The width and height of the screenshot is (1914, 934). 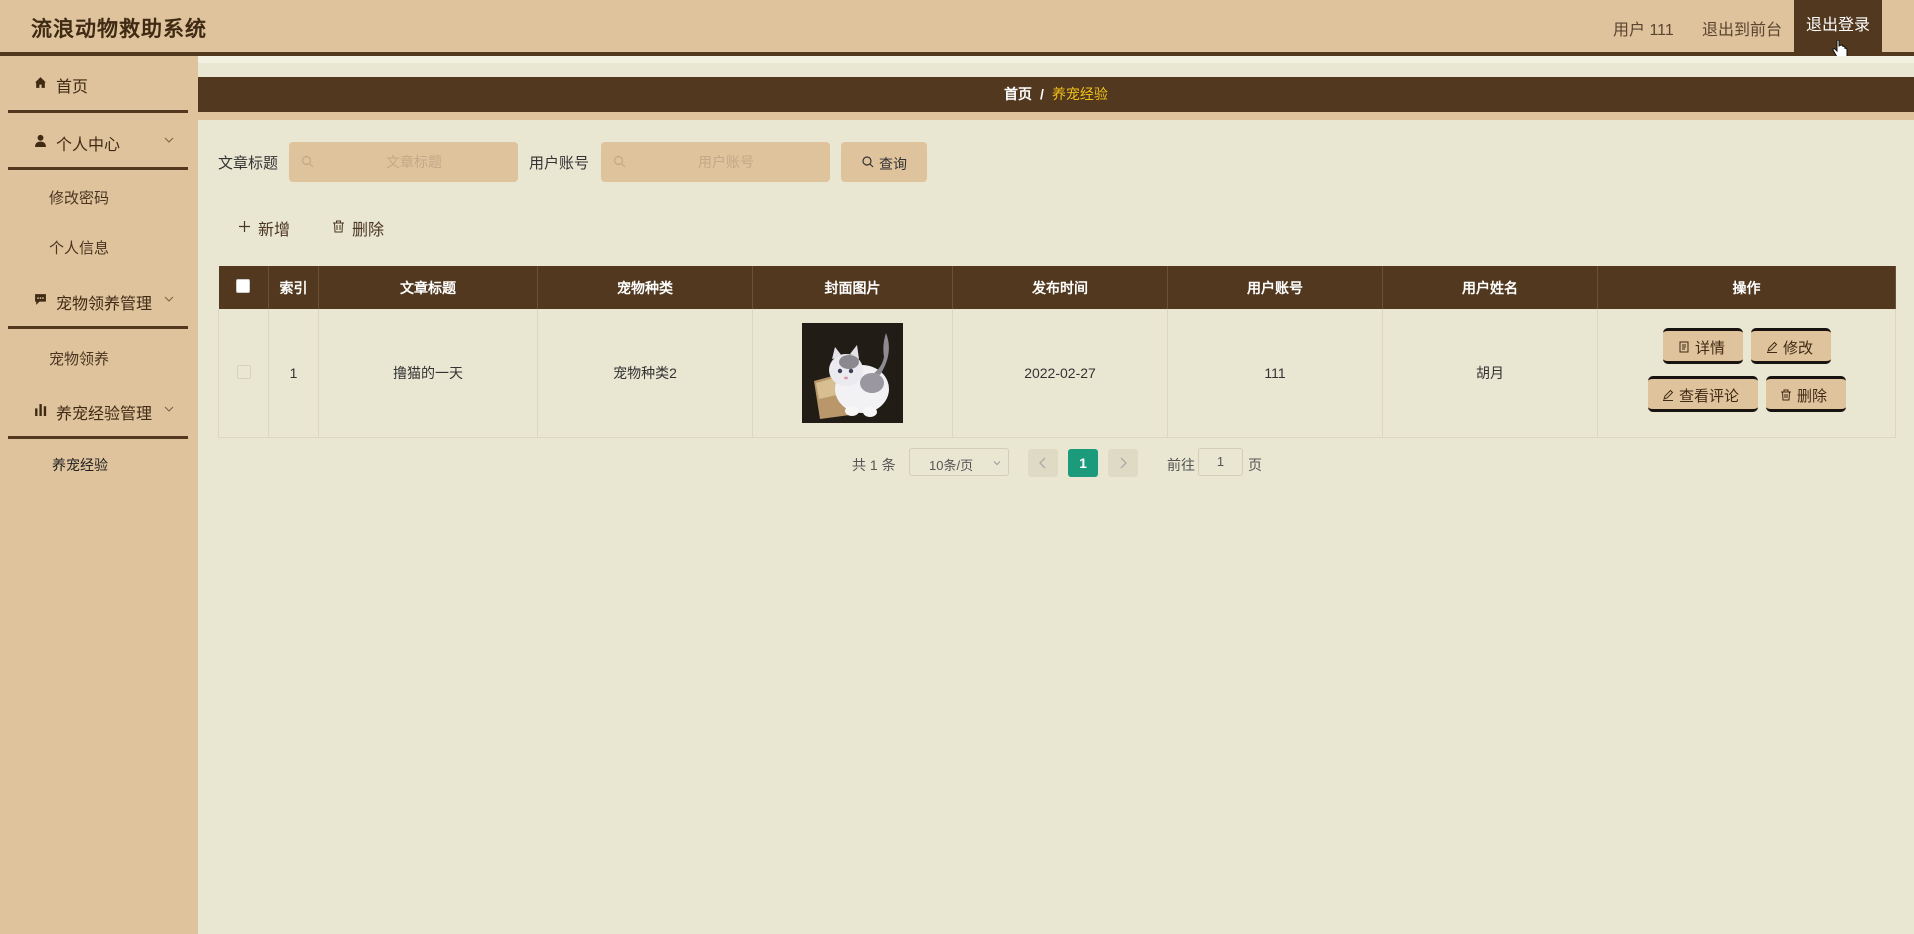 I want to click on user-label: 用户 111, so click(x=1643, y=30).